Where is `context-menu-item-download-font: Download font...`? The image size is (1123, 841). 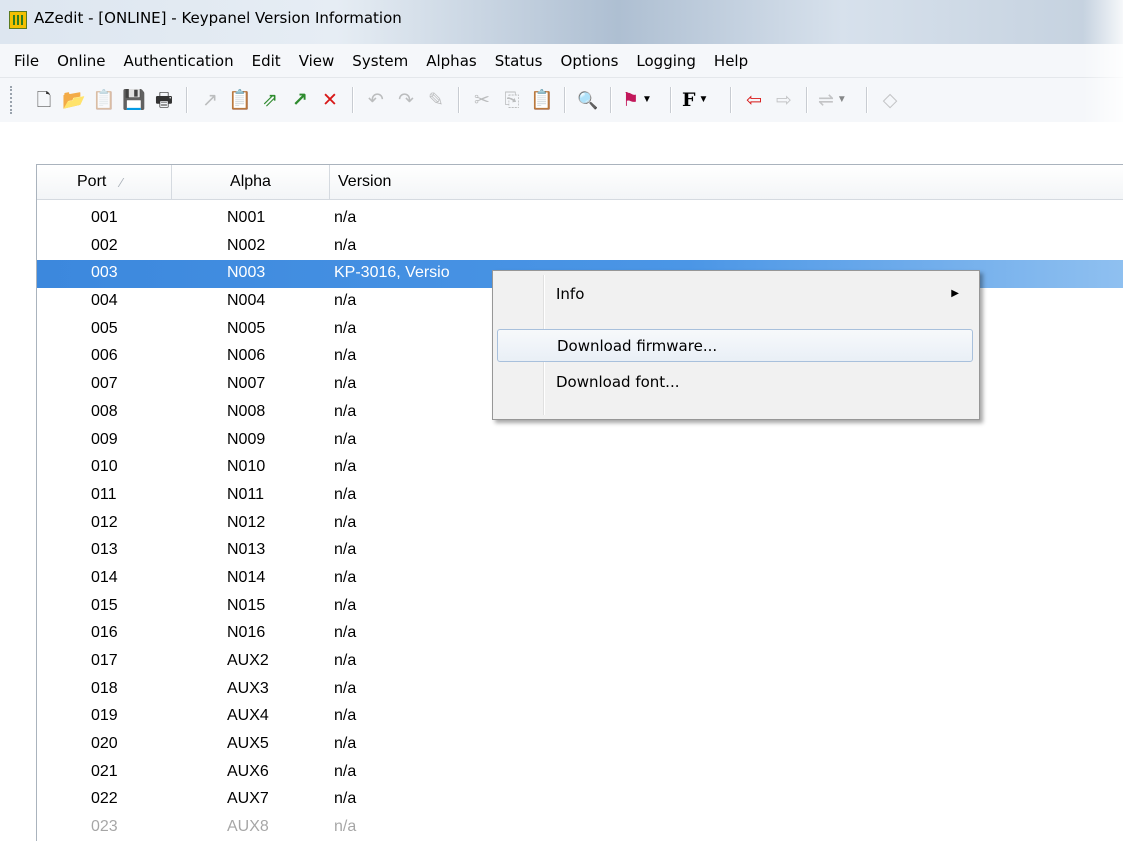
context-menu-item-download-font: Download font... is located at coordinates (735, 382).